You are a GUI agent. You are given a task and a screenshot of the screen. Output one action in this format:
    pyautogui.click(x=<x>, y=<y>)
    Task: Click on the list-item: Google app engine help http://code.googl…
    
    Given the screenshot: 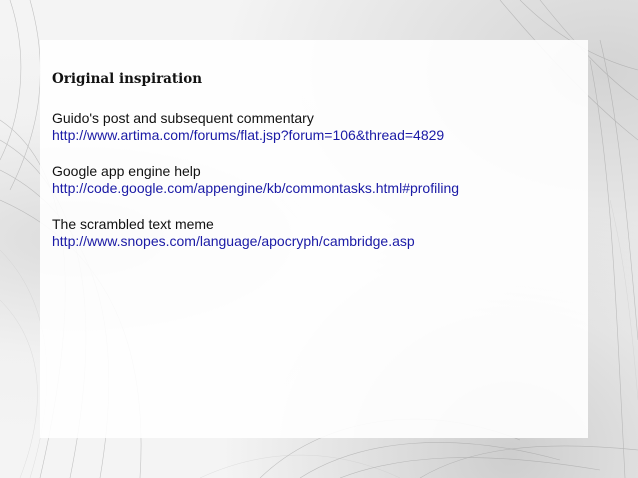 What is the action you would take?
    pyautogui.click(x=317, y=180)
    